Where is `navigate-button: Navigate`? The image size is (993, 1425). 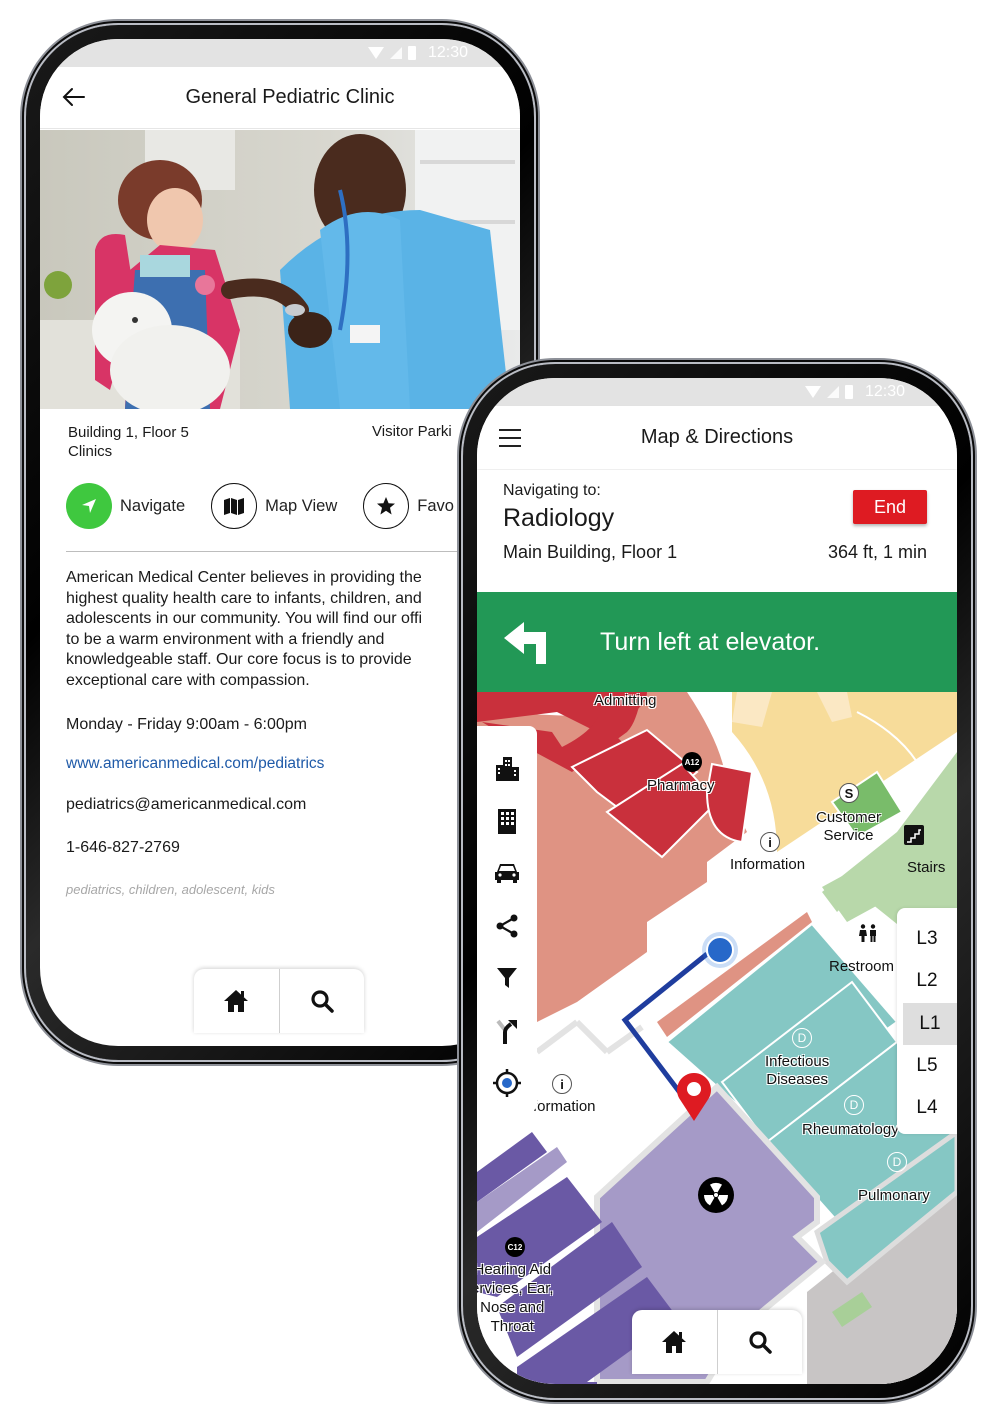 navigate-button: Navigate is located at coordinates (125, 506).